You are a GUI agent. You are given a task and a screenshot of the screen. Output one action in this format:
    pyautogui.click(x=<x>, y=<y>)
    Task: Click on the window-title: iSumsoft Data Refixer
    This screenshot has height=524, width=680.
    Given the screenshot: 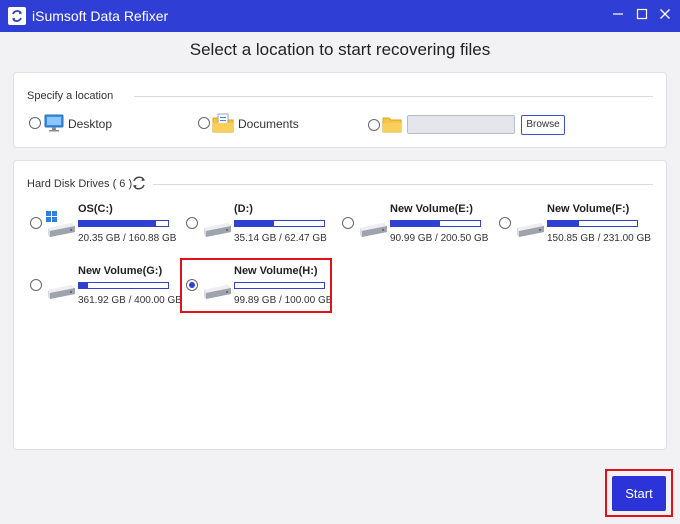 What is the action you would take?
    pyautogui.click(x=100, y=16)
    